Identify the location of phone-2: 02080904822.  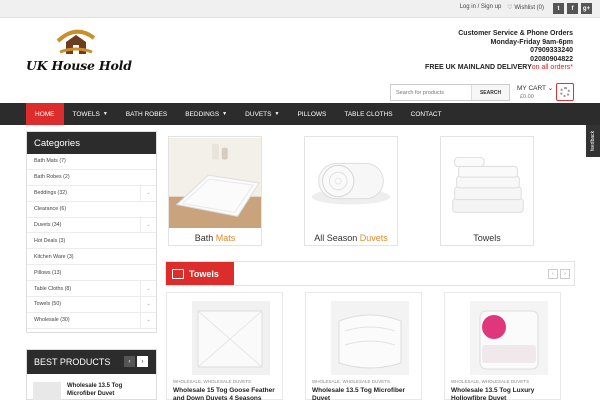
(551, 59).